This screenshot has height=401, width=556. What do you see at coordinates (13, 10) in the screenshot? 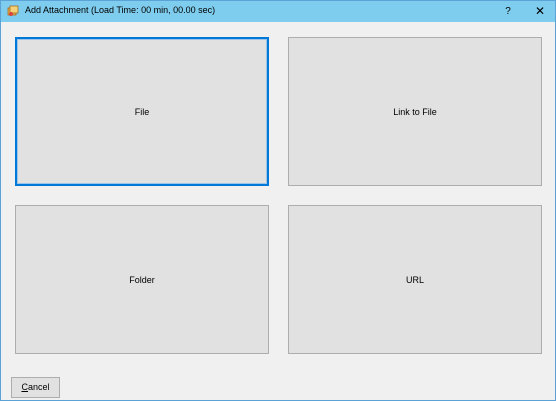
I see `app-icon` at bounding box center [13, 10].